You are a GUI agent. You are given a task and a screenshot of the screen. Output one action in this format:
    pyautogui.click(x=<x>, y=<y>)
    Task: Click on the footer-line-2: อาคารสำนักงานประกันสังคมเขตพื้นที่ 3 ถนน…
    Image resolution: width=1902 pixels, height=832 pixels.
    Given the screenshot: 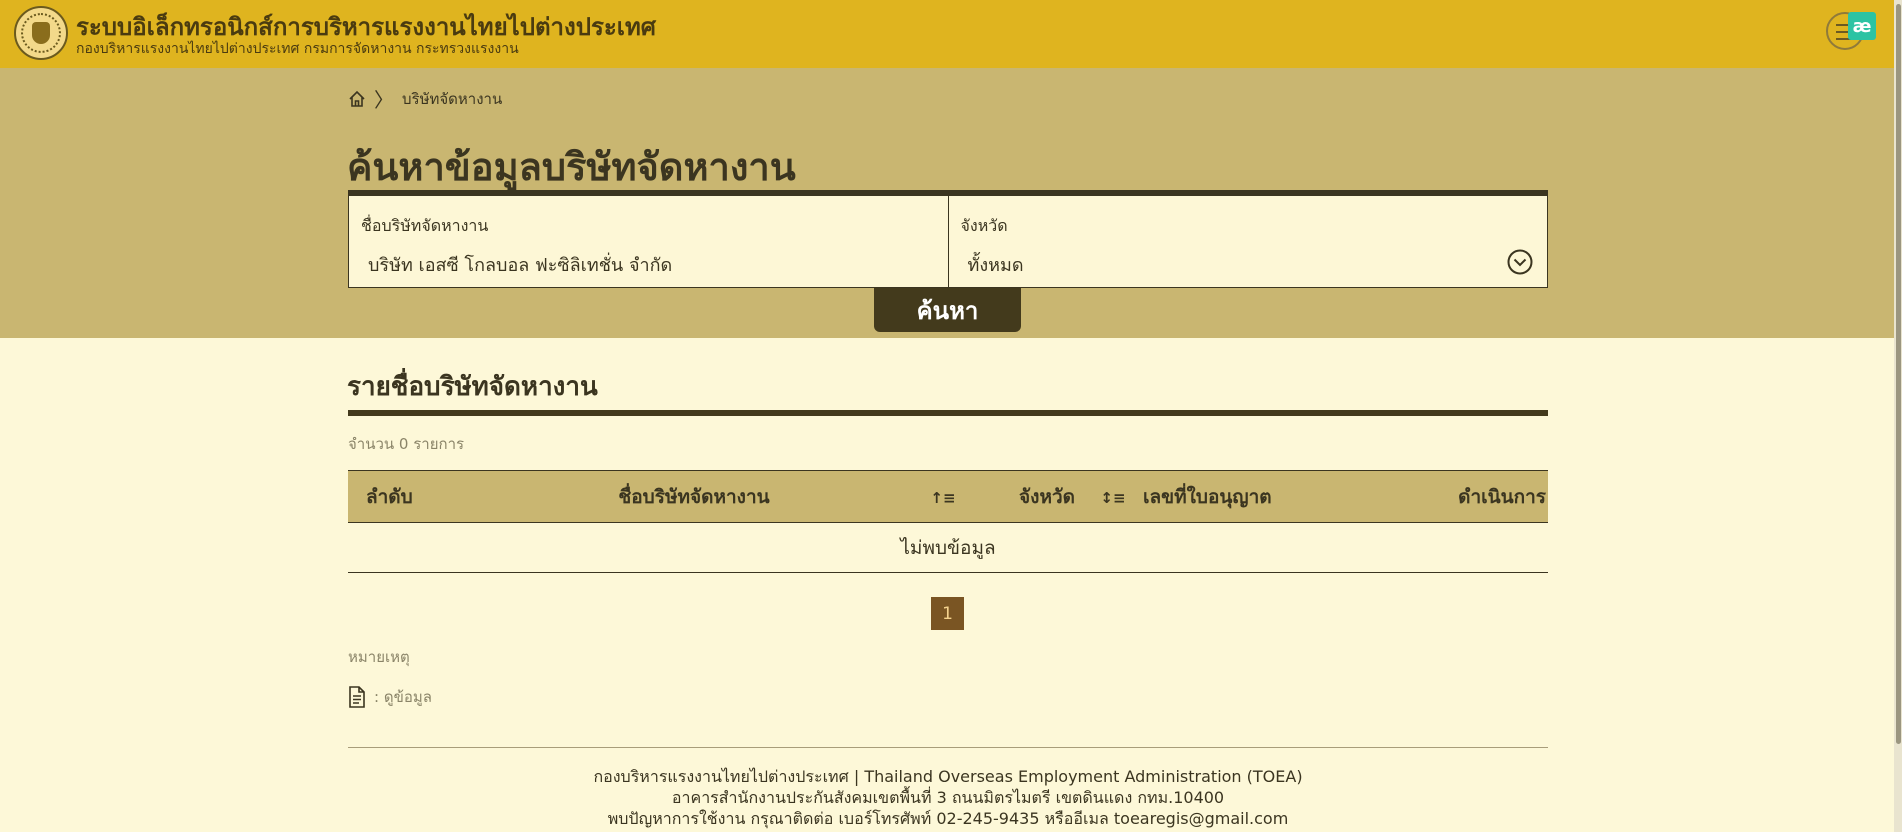 What is the action you would take?
    pyautogui.click(x=948, y=797)
    